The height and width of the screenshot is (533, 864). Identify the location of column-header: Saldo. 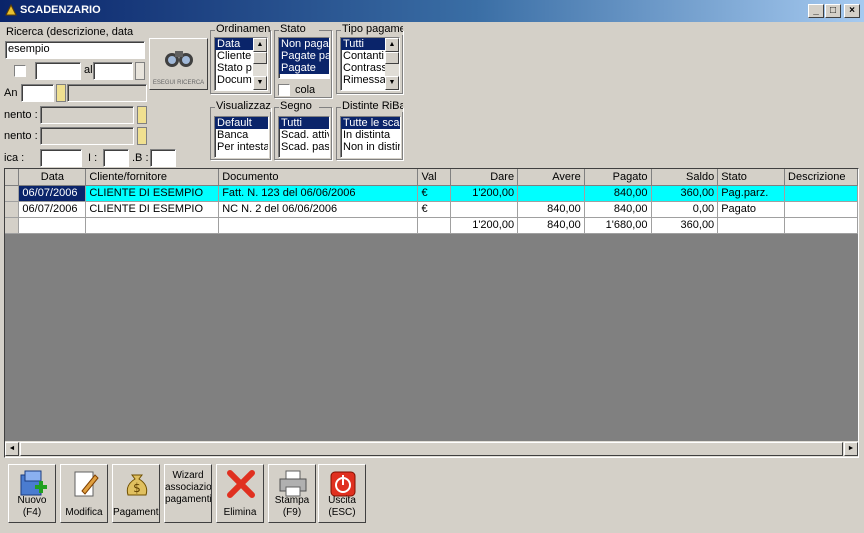
(685, 177).